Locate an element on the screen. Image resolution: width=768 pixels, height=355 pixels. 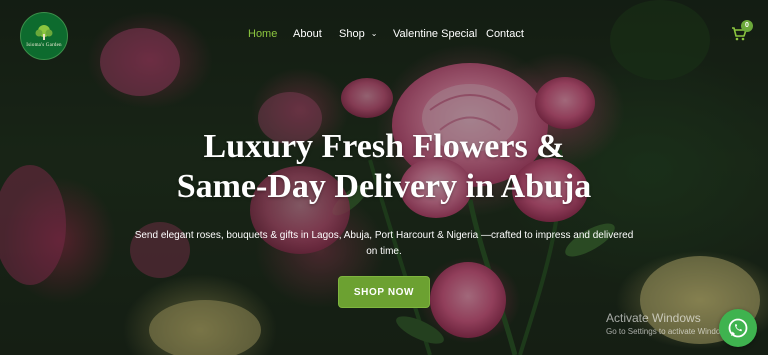
nav-shop: Shop ⌄ is located at coordinates (358, 34).